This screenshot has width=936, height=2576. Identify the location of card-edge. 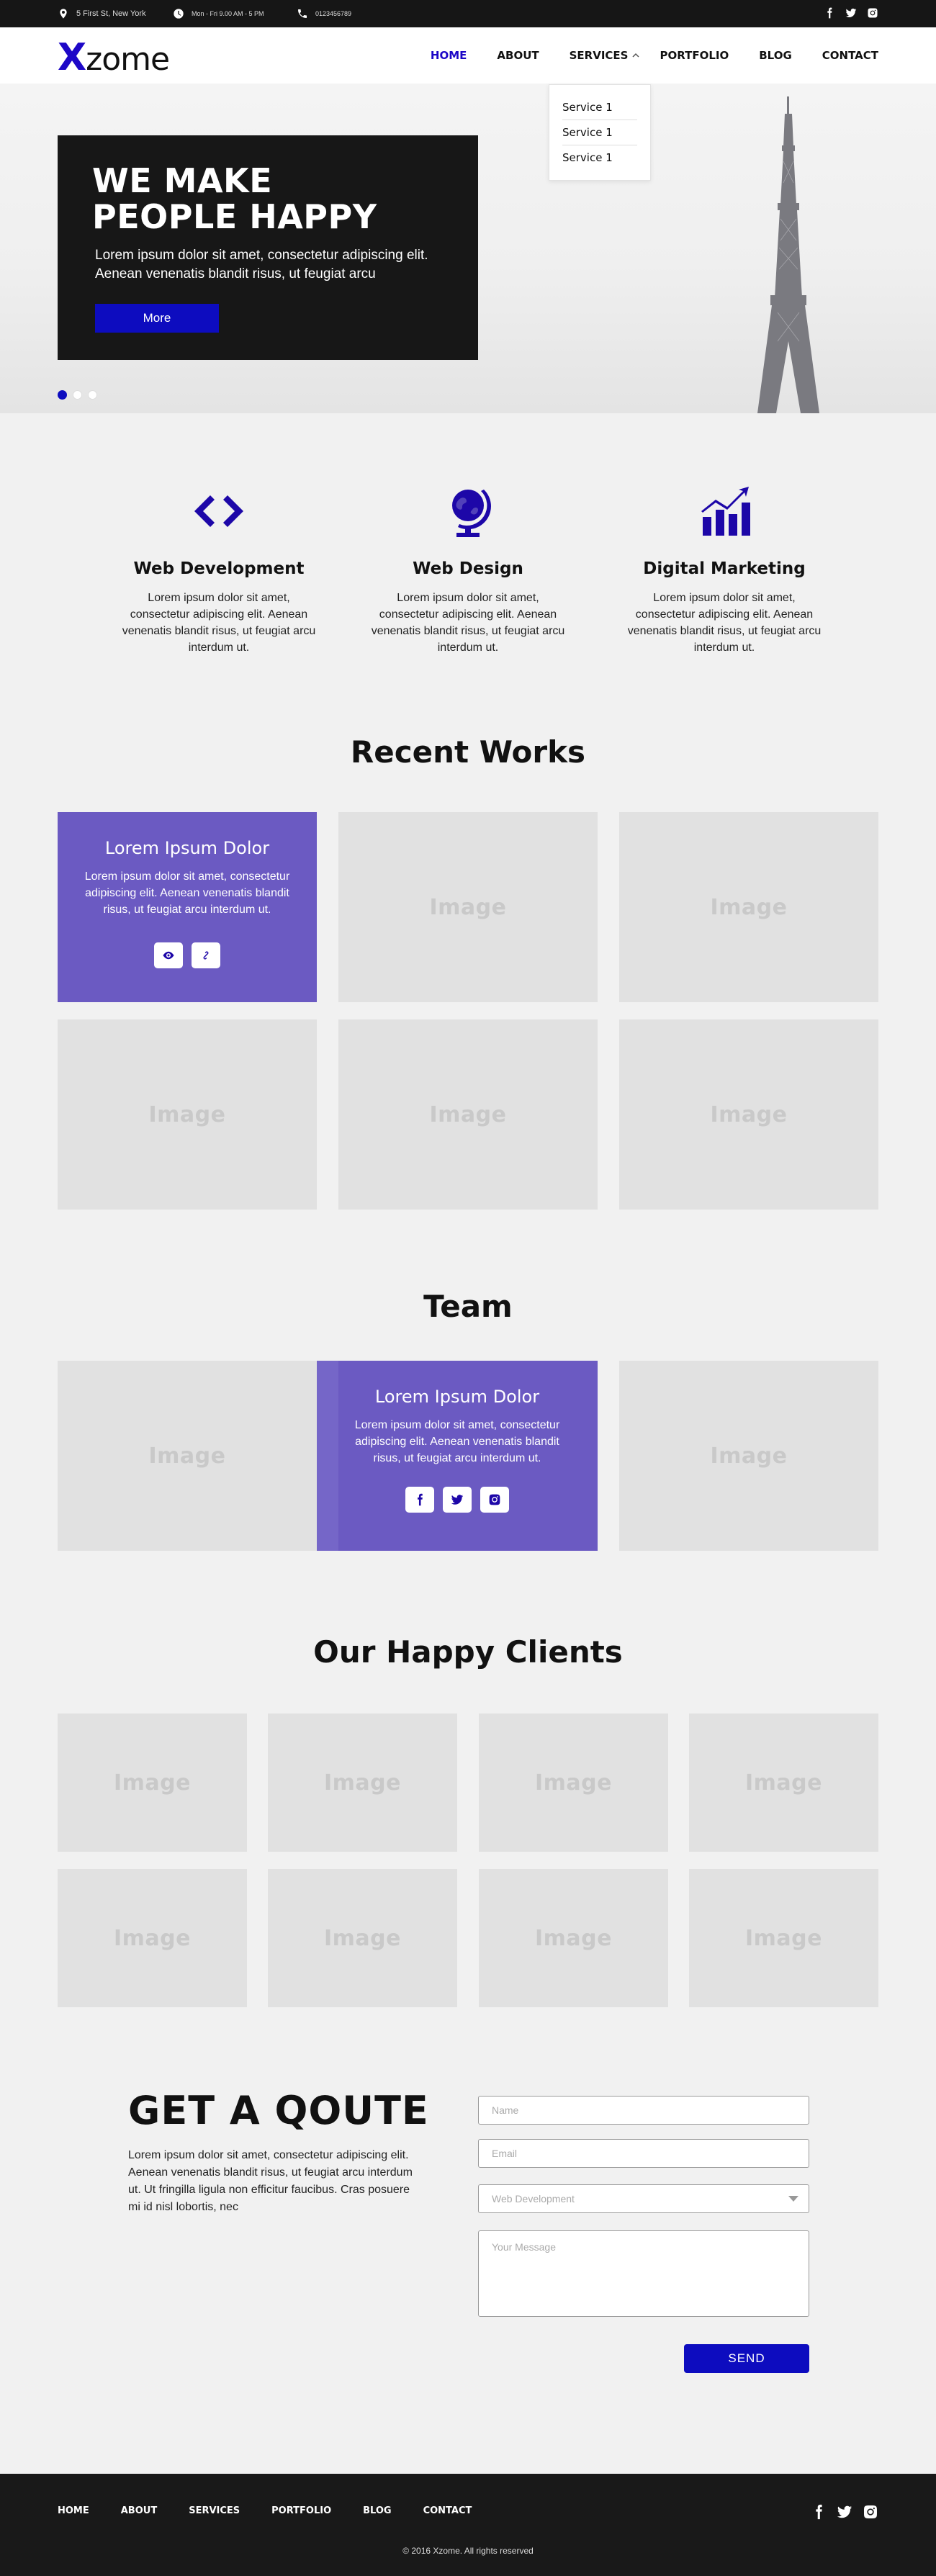
(327, 1456).